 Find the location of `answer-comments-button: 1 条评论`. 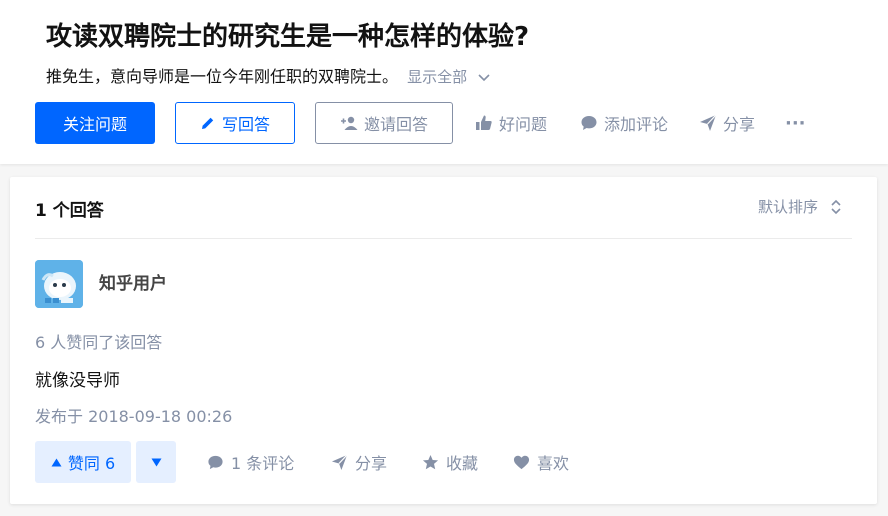

answer-comments-button: 1 条评论 is located at coordinates (250, 462).